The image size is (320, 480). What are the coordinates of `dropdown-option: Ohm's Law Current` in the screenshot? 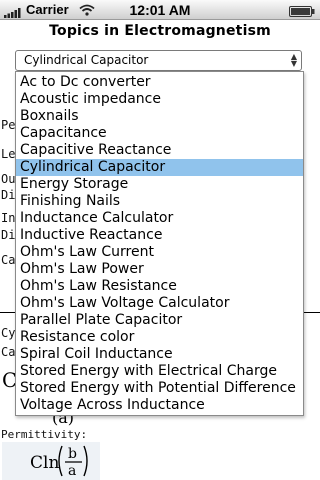 It's located at (159, 252).